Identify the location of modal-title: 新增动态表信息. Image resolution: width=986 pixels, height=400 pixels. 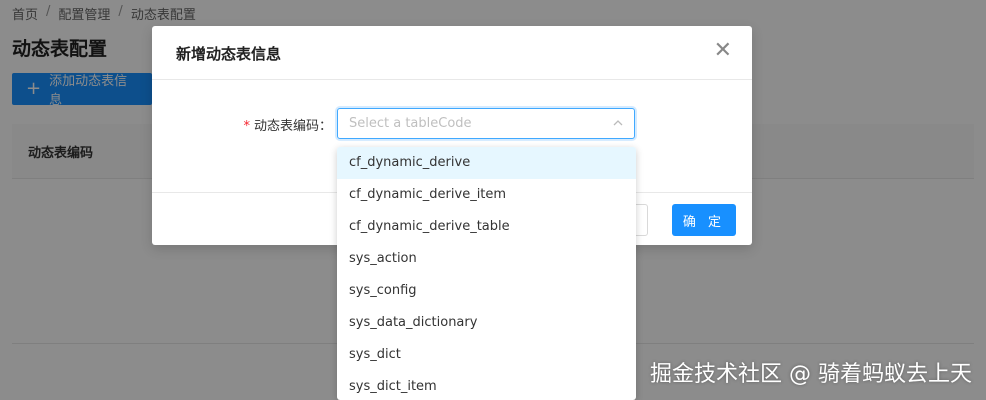
(229, 54).